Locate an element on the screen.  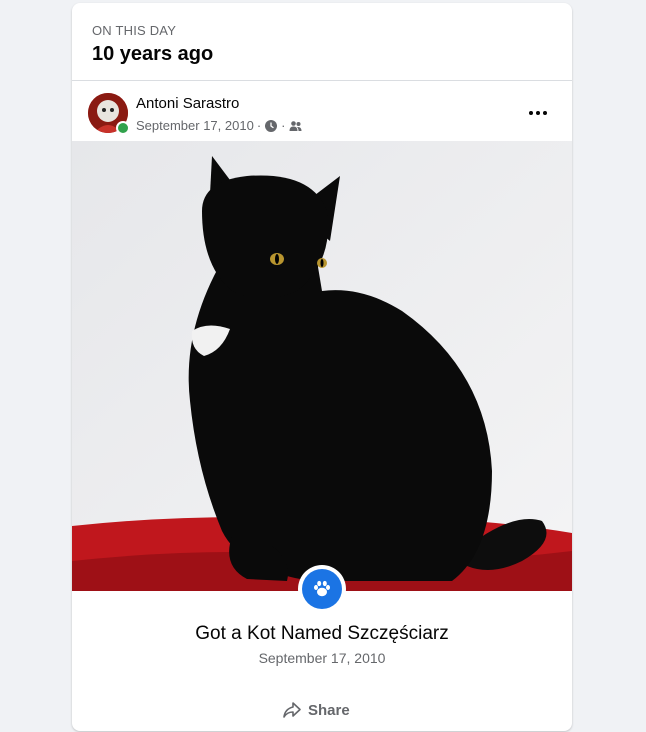
share-label: Share is located at coordinates (329, 710).